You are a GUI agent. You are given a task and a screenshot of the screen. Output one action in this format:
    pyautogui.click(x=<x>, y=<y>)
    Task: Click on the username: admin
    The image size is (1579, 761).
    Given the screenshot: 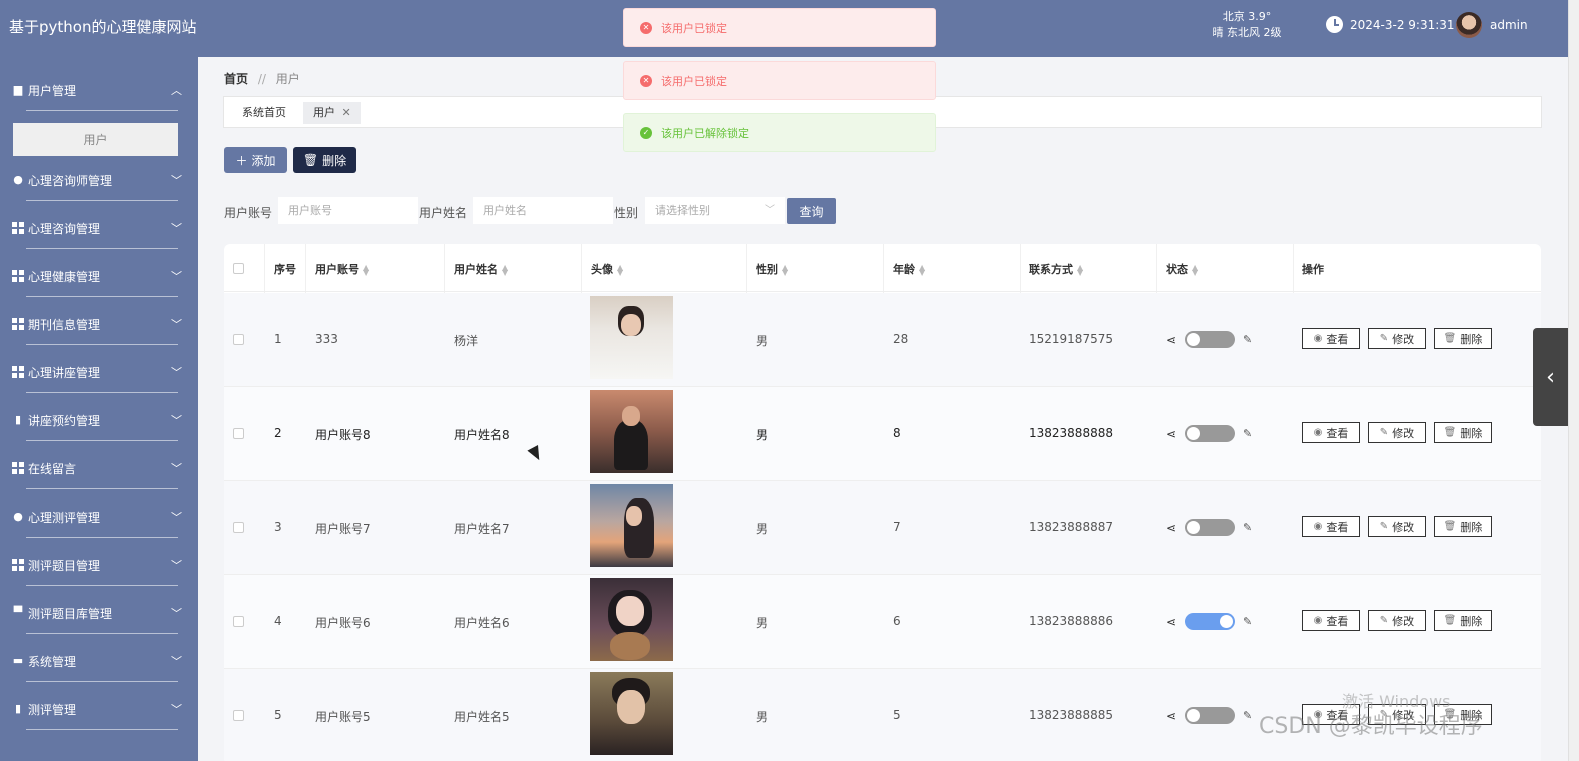 What is the action you would take?
    pyautogui.click(x=1509, y=25)
    